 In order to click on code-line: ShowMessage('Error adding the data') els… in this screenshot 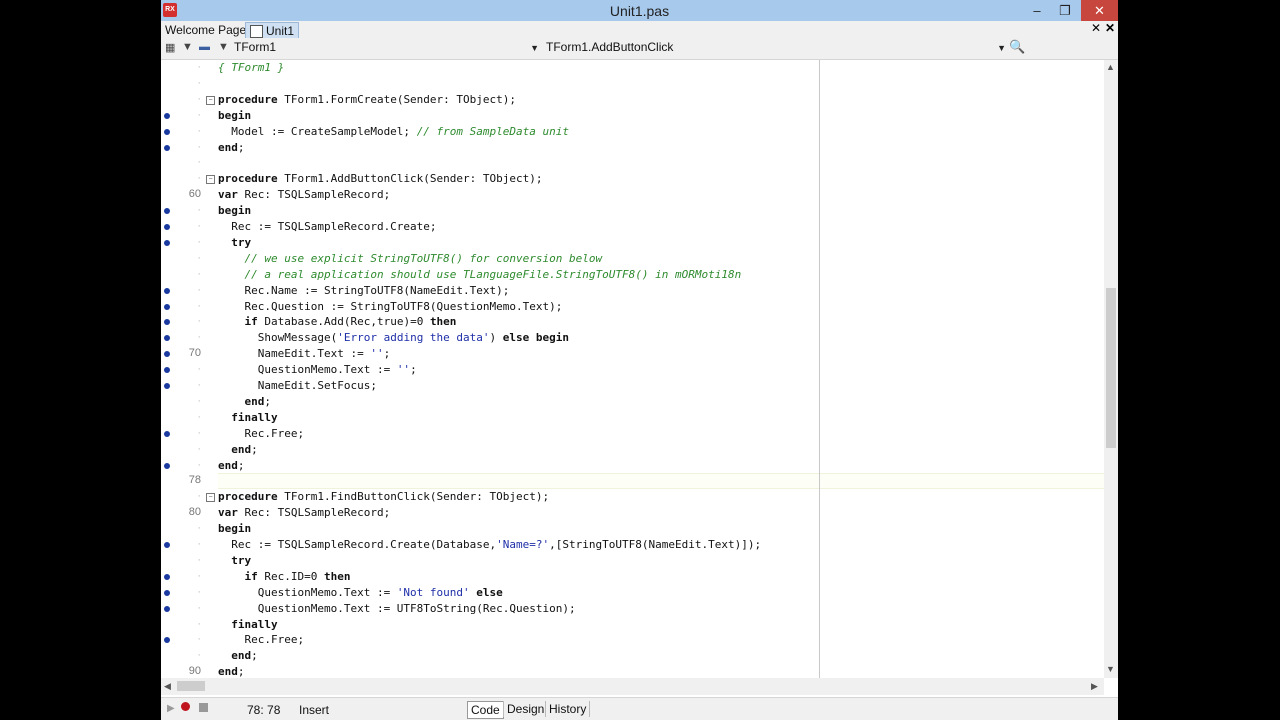, I will do `click(393, 338)`.